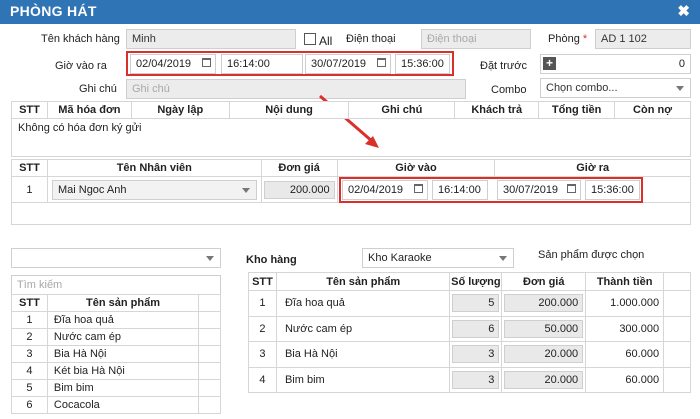 The image size is (700, 419). Describe the element at coordinates (348, 64) in the screenshot. I see `out-date-field: 30/07/2019` at that location.